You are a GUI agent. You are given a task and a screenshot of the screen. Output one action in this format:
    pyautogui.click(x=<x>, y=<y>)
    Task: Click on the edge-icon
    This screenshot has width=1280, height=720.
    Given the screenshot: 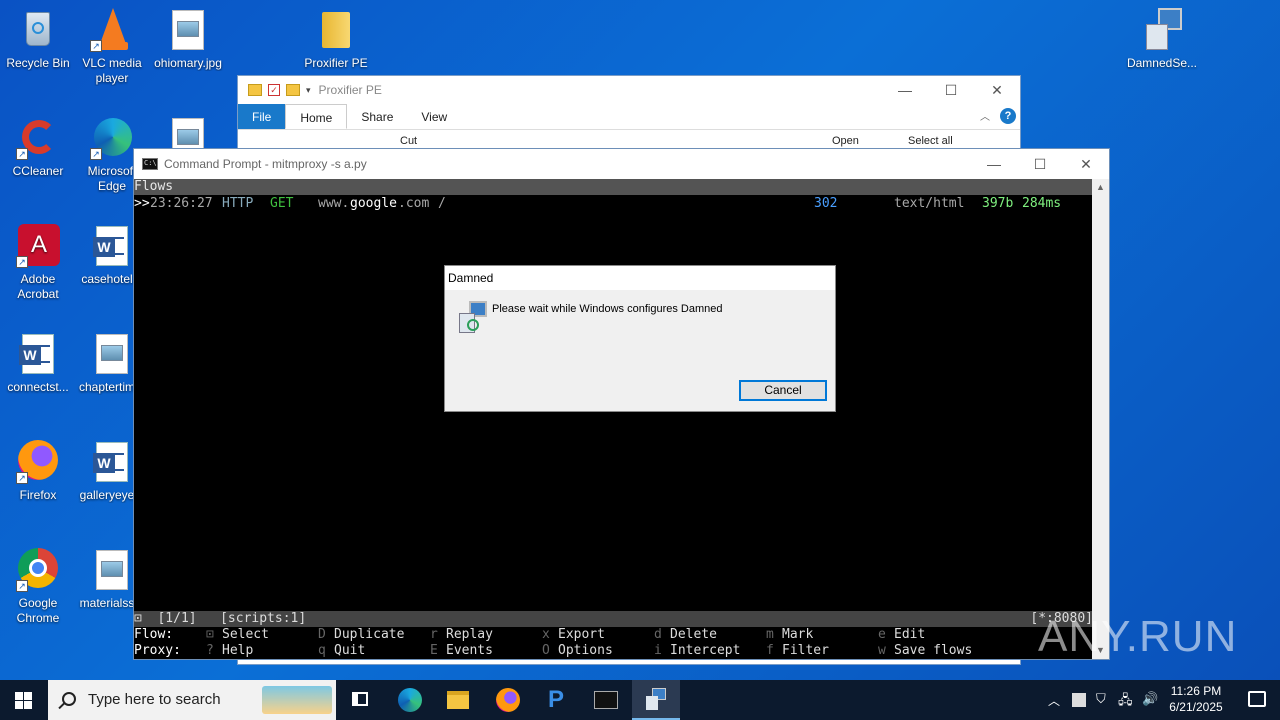 What is the action you would take?
    pyautogui.click(x=410, y=700)
    